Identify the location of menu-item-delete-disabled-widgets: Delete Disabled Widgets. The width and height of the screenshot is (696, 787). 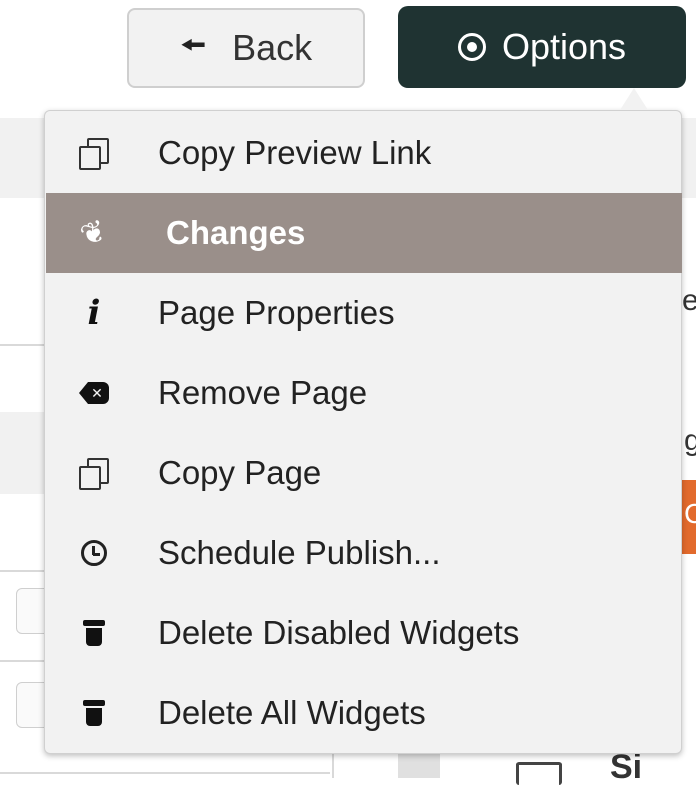
(364, 633).